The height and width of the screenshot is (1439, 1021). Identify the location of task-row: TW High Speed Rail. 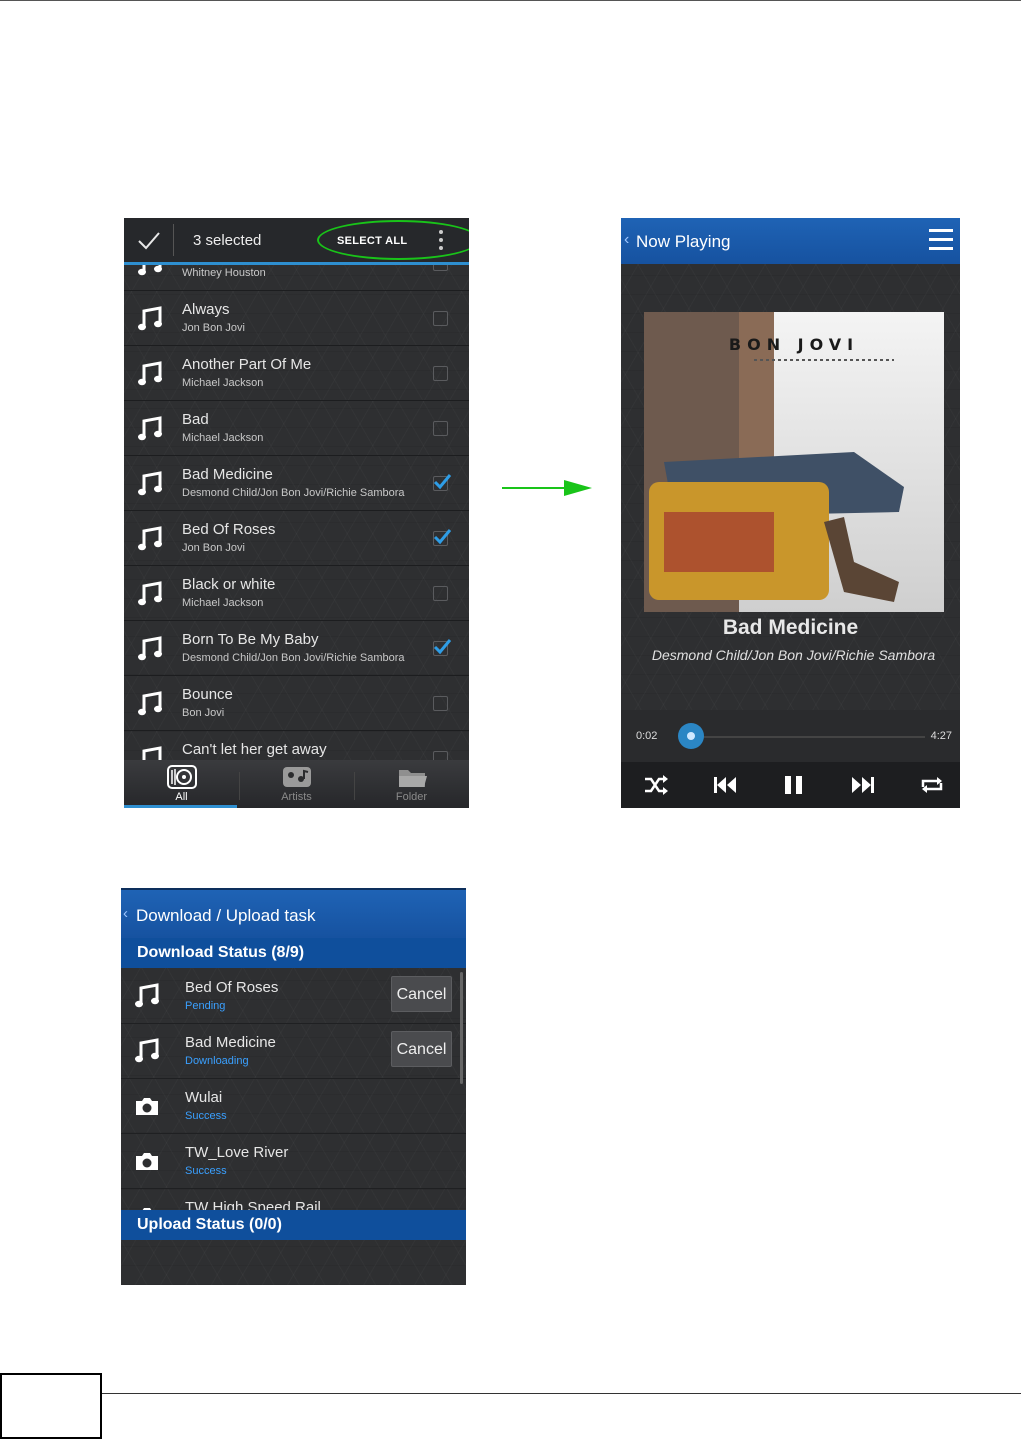
(293, 1199).